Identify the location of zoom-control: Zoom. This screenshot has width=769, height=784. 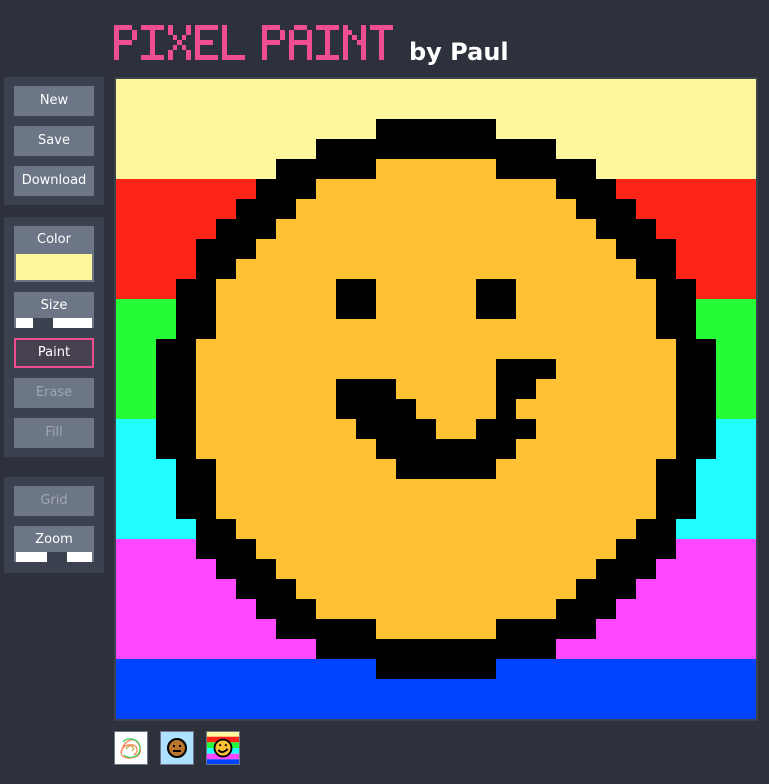
(54, 544).